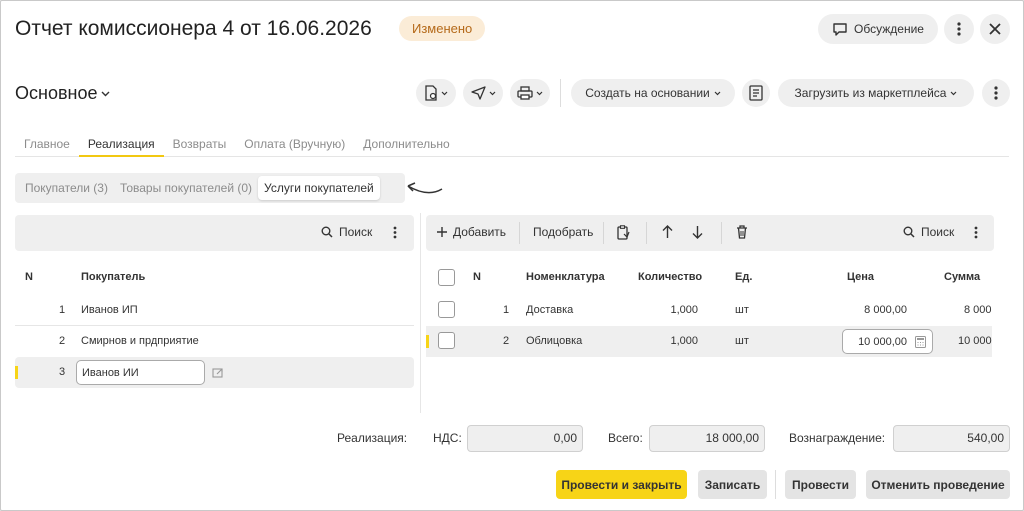  What do you see at coordinates (193, 28) in the screenshot?
I see `page-title: Отчет комиссионера 4 от 16.06.2026` at bounding box center [193, 28].